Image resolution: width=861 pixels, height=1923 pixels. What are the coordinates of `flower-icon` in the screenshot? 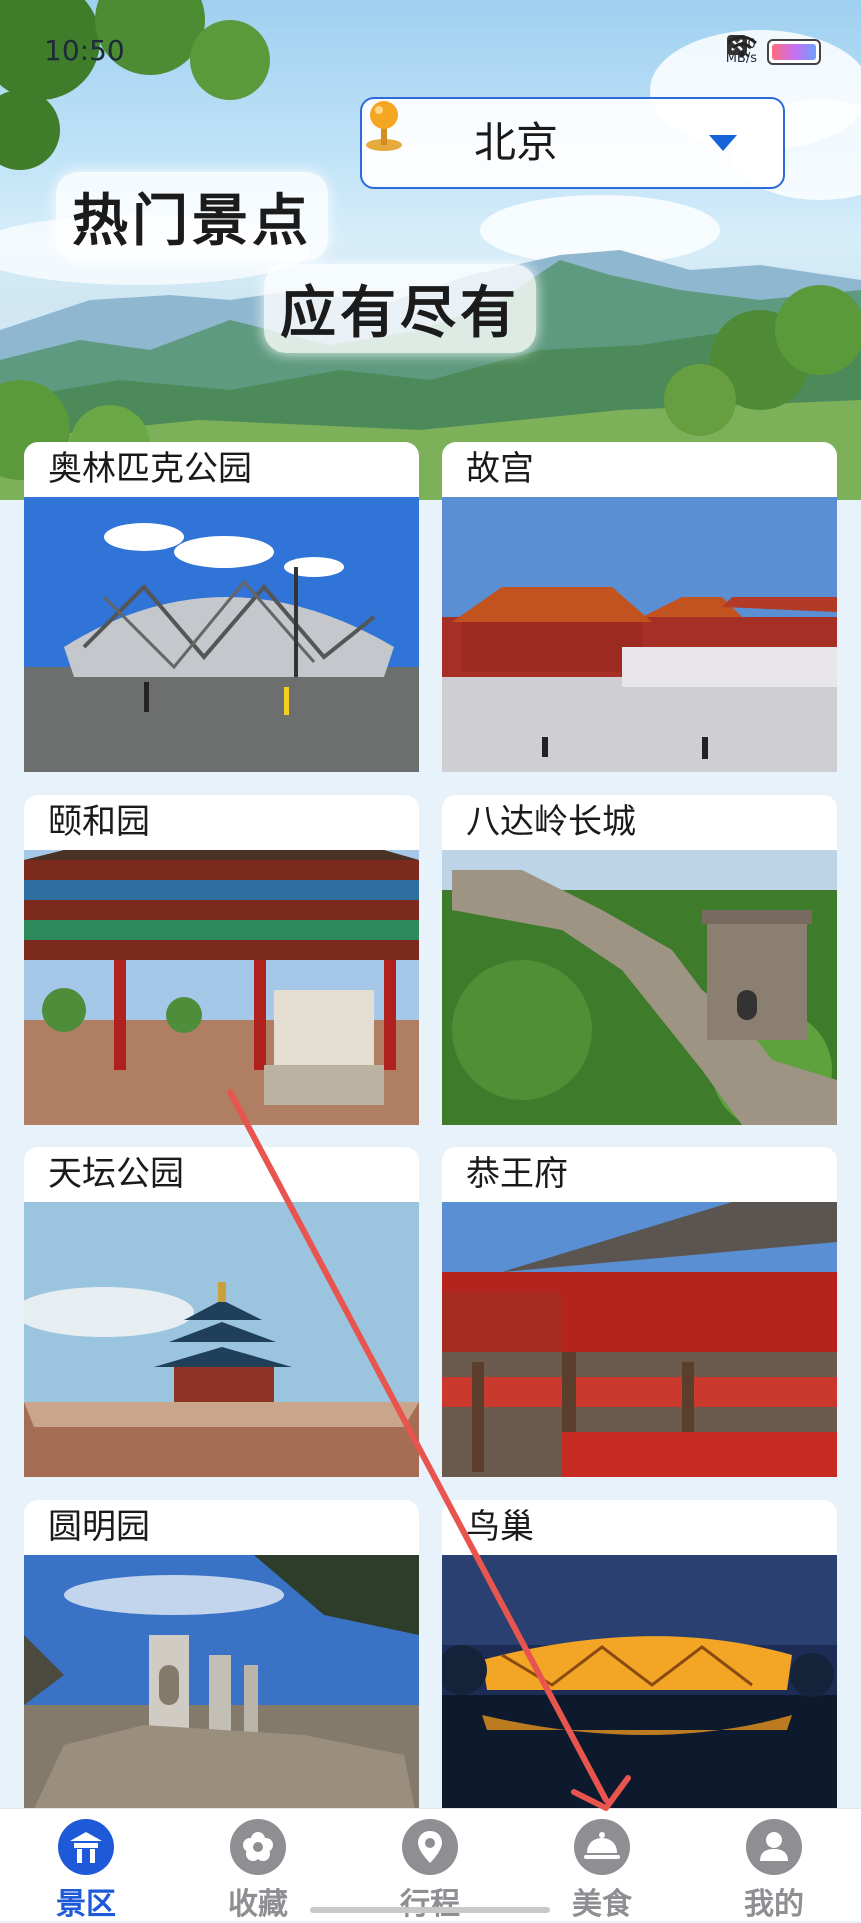 It's located at (258, 1847).